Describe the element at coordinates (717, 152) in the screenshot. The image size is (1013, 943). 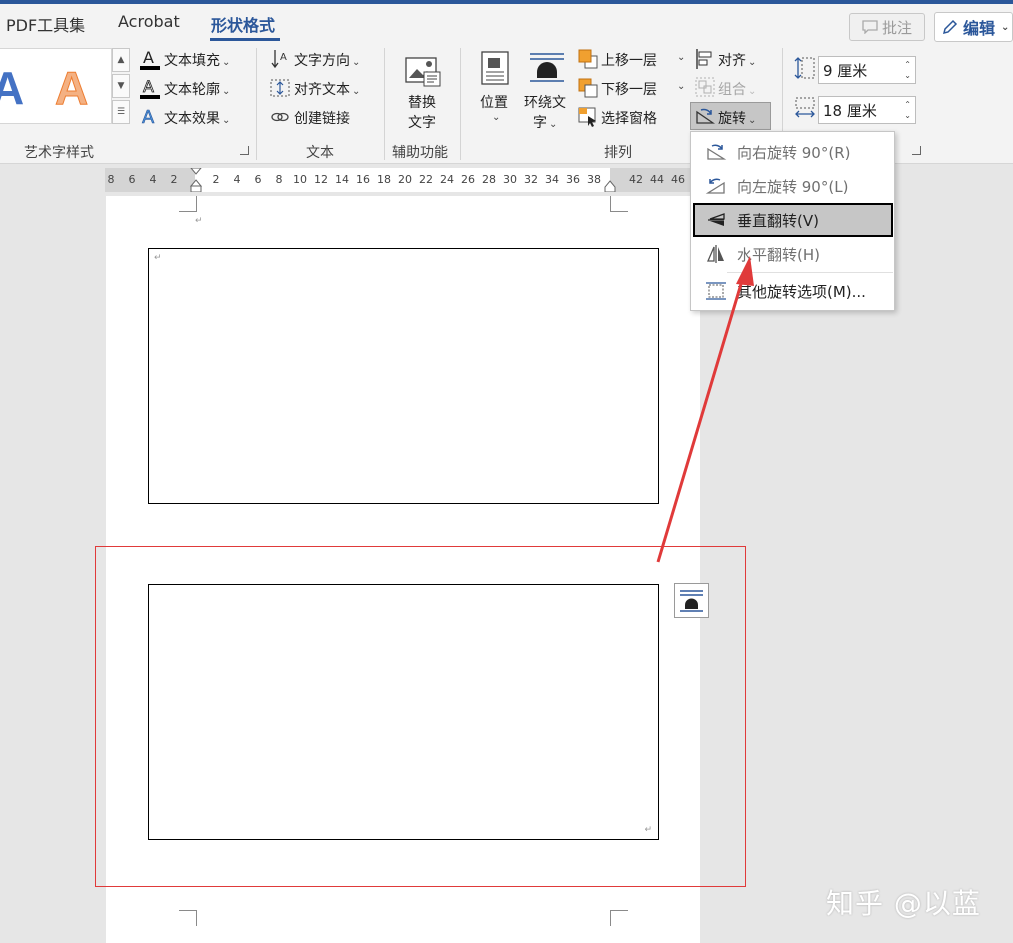
I see `rotate-right-icon` at that location.